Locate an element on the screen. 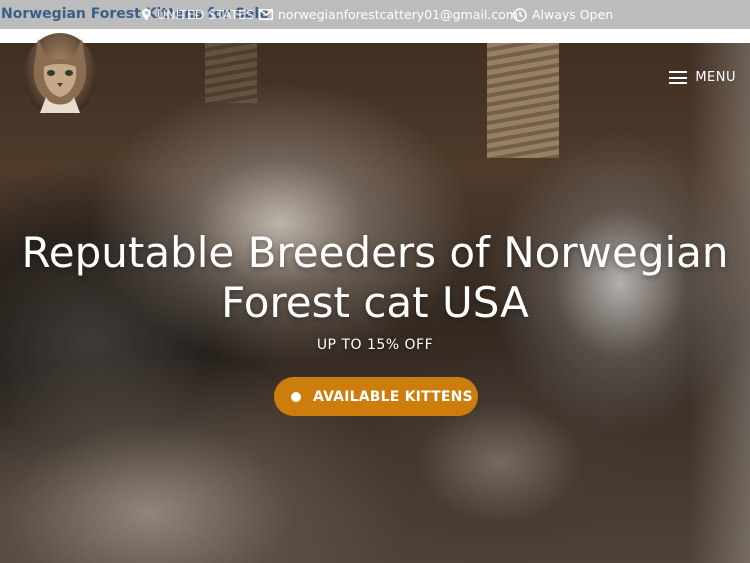 The width and height of the screenshot is (750, 563). hero-subheadline: UP TO 15% OFF is located at coordinates (375, 345).